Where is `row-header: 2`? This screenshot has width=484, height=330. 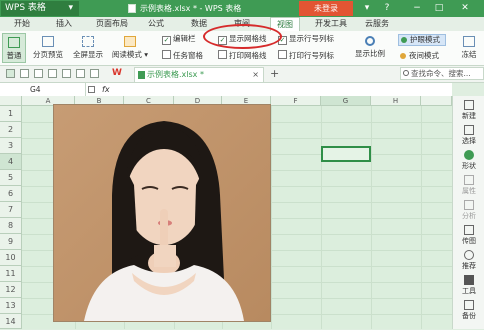
row-header: 2 is located at coordinates (11, 130).